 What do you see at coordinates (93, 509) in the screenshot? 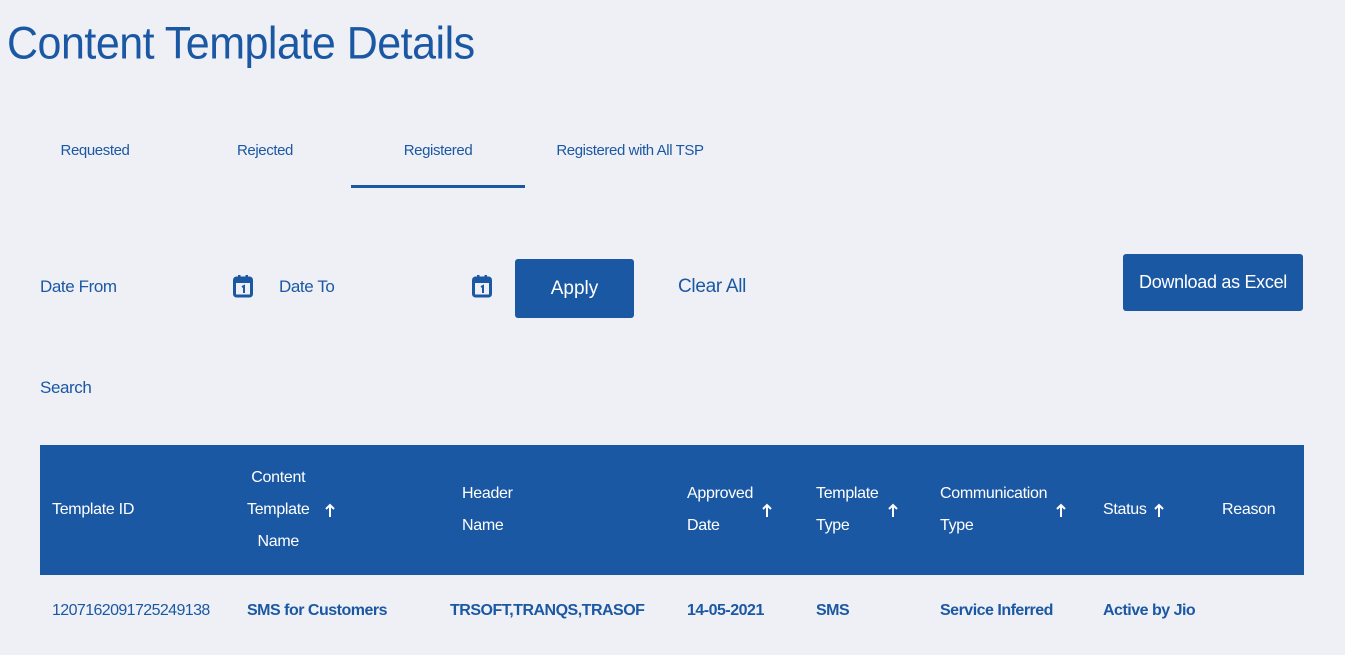
I see `column-header-template-id: Template ID` at bounding box center [93, 509].